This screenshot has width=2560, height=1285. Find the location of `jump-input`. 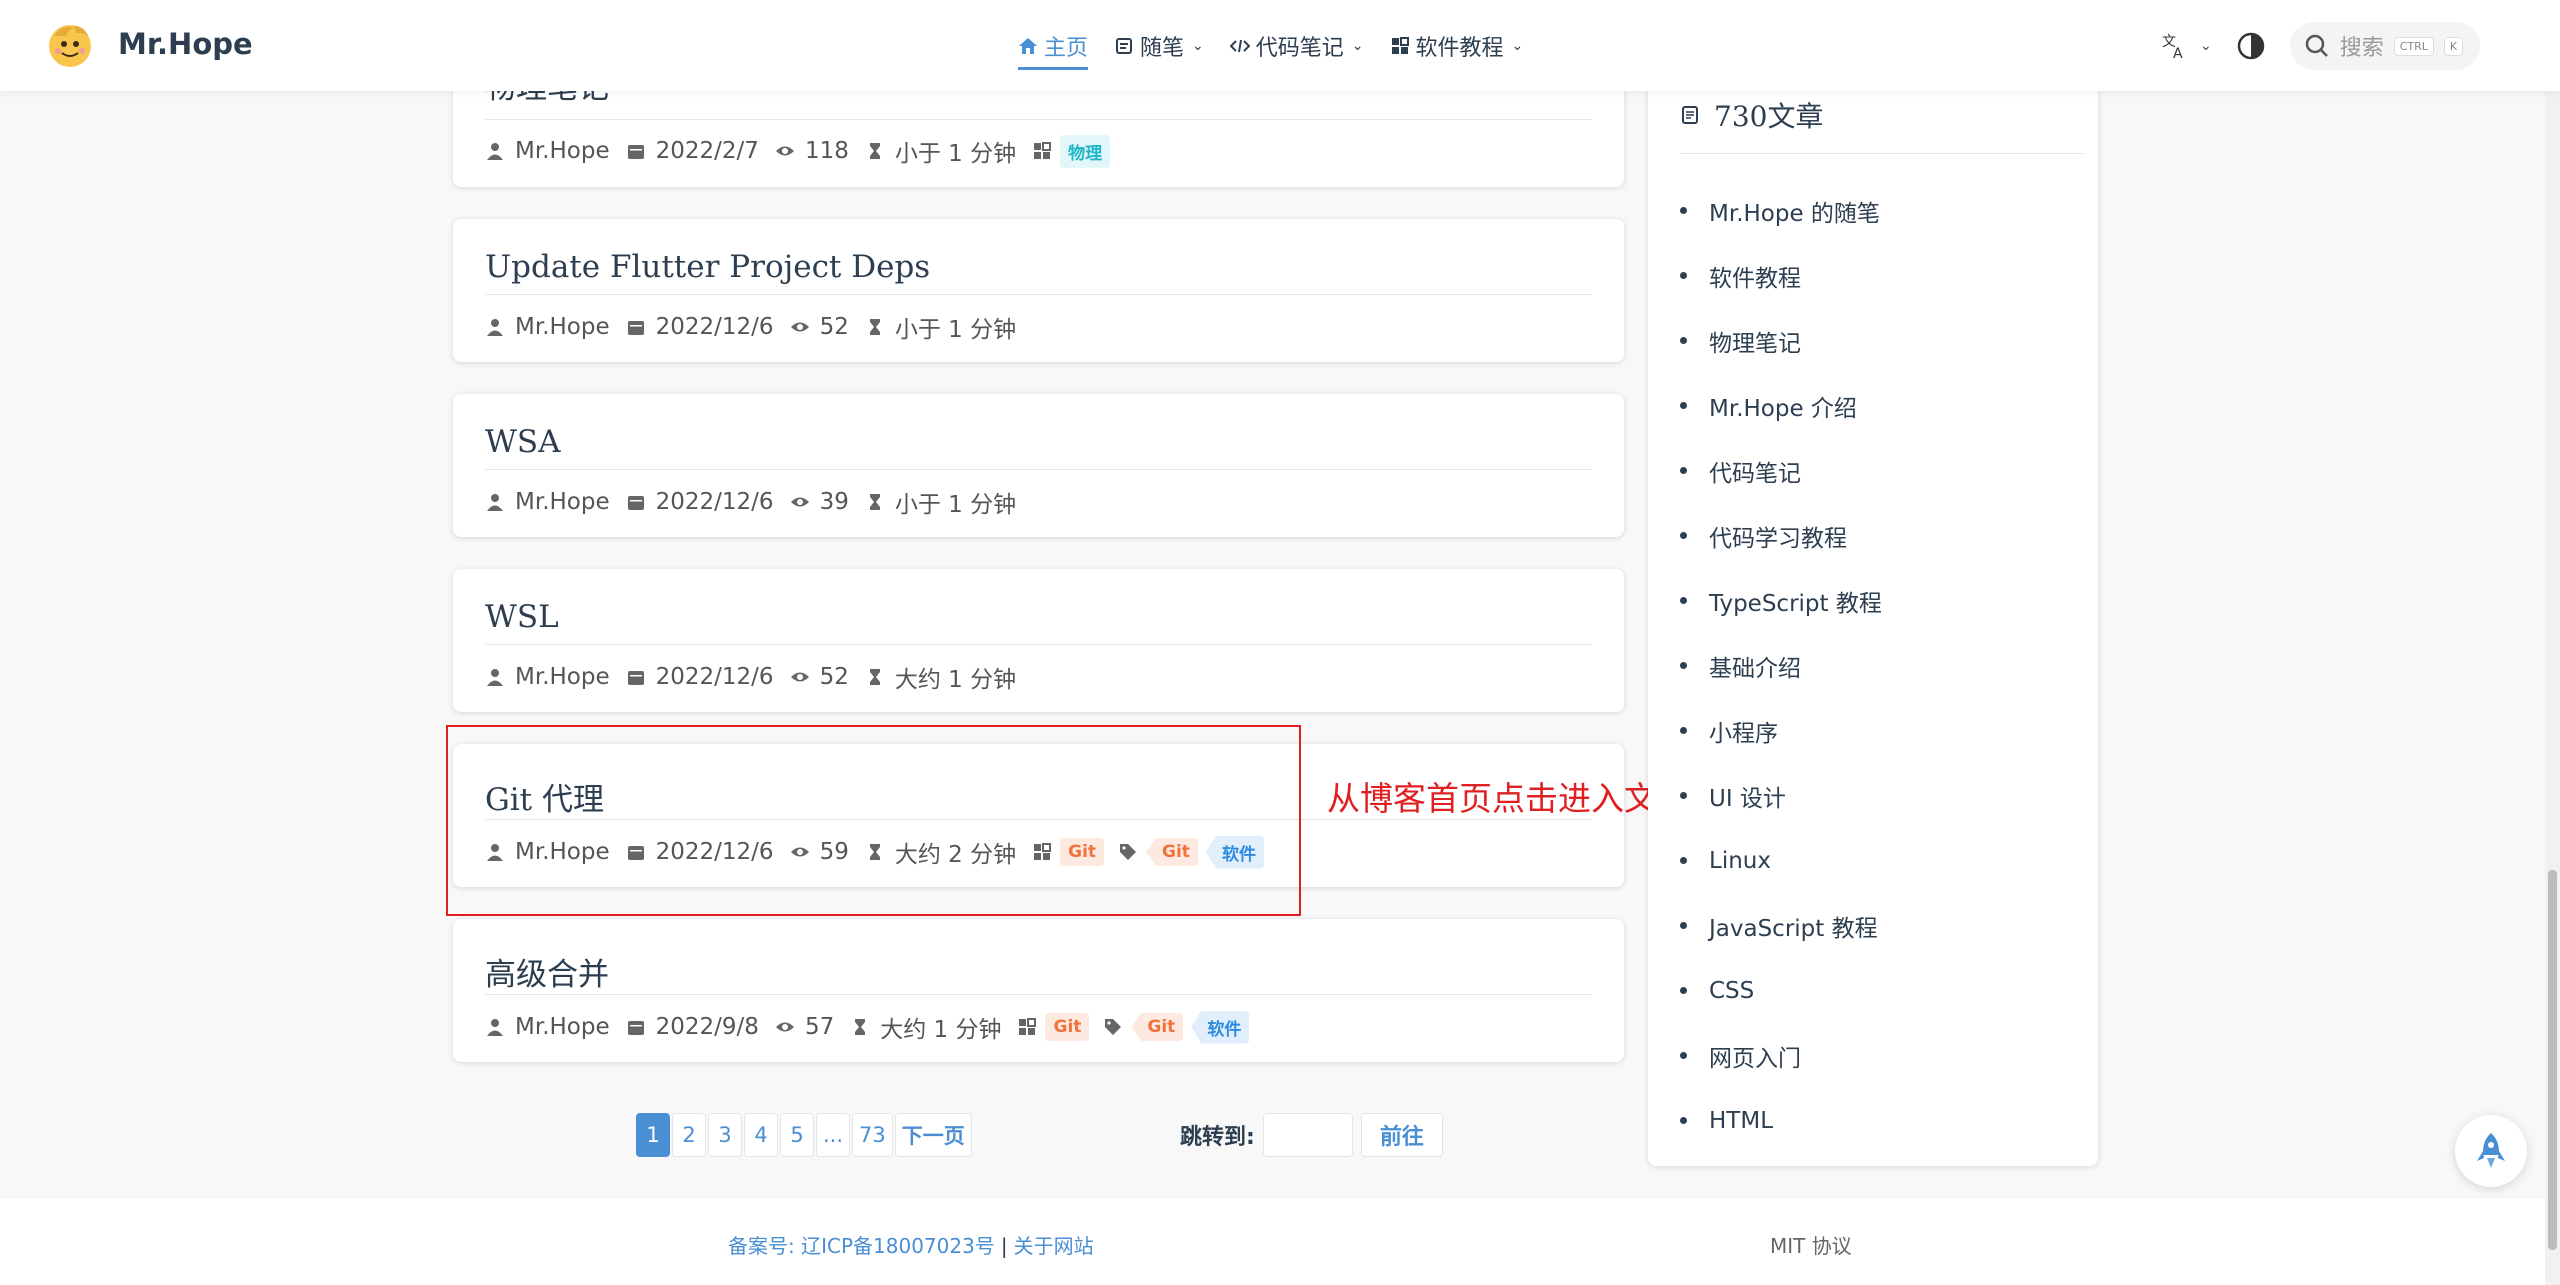

jump-input is located at coordinates (1307, 1135).